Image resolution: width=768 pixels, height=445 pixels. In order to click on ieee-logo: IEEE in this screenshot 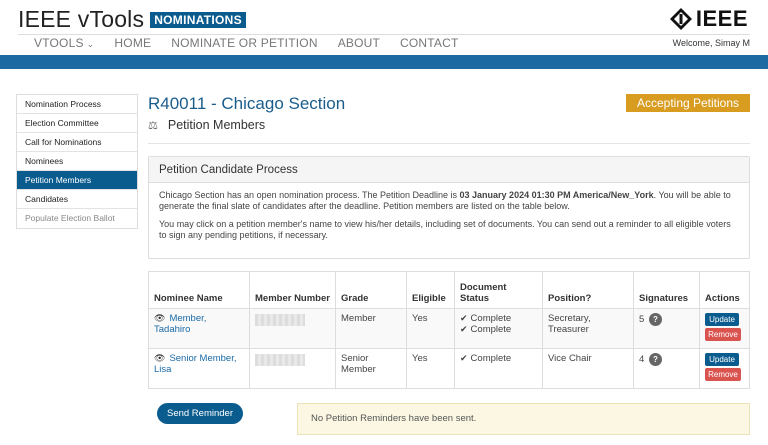, I will do `click(708, 19)`.